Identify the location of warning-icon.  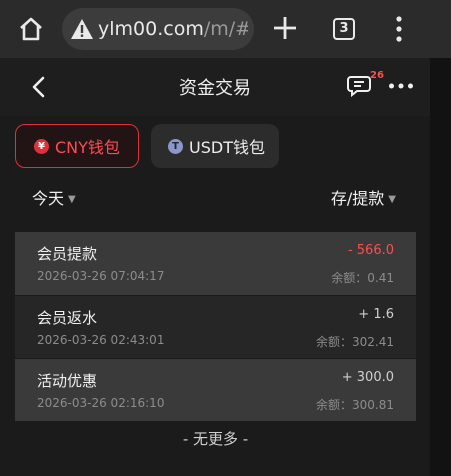
(82, 29).